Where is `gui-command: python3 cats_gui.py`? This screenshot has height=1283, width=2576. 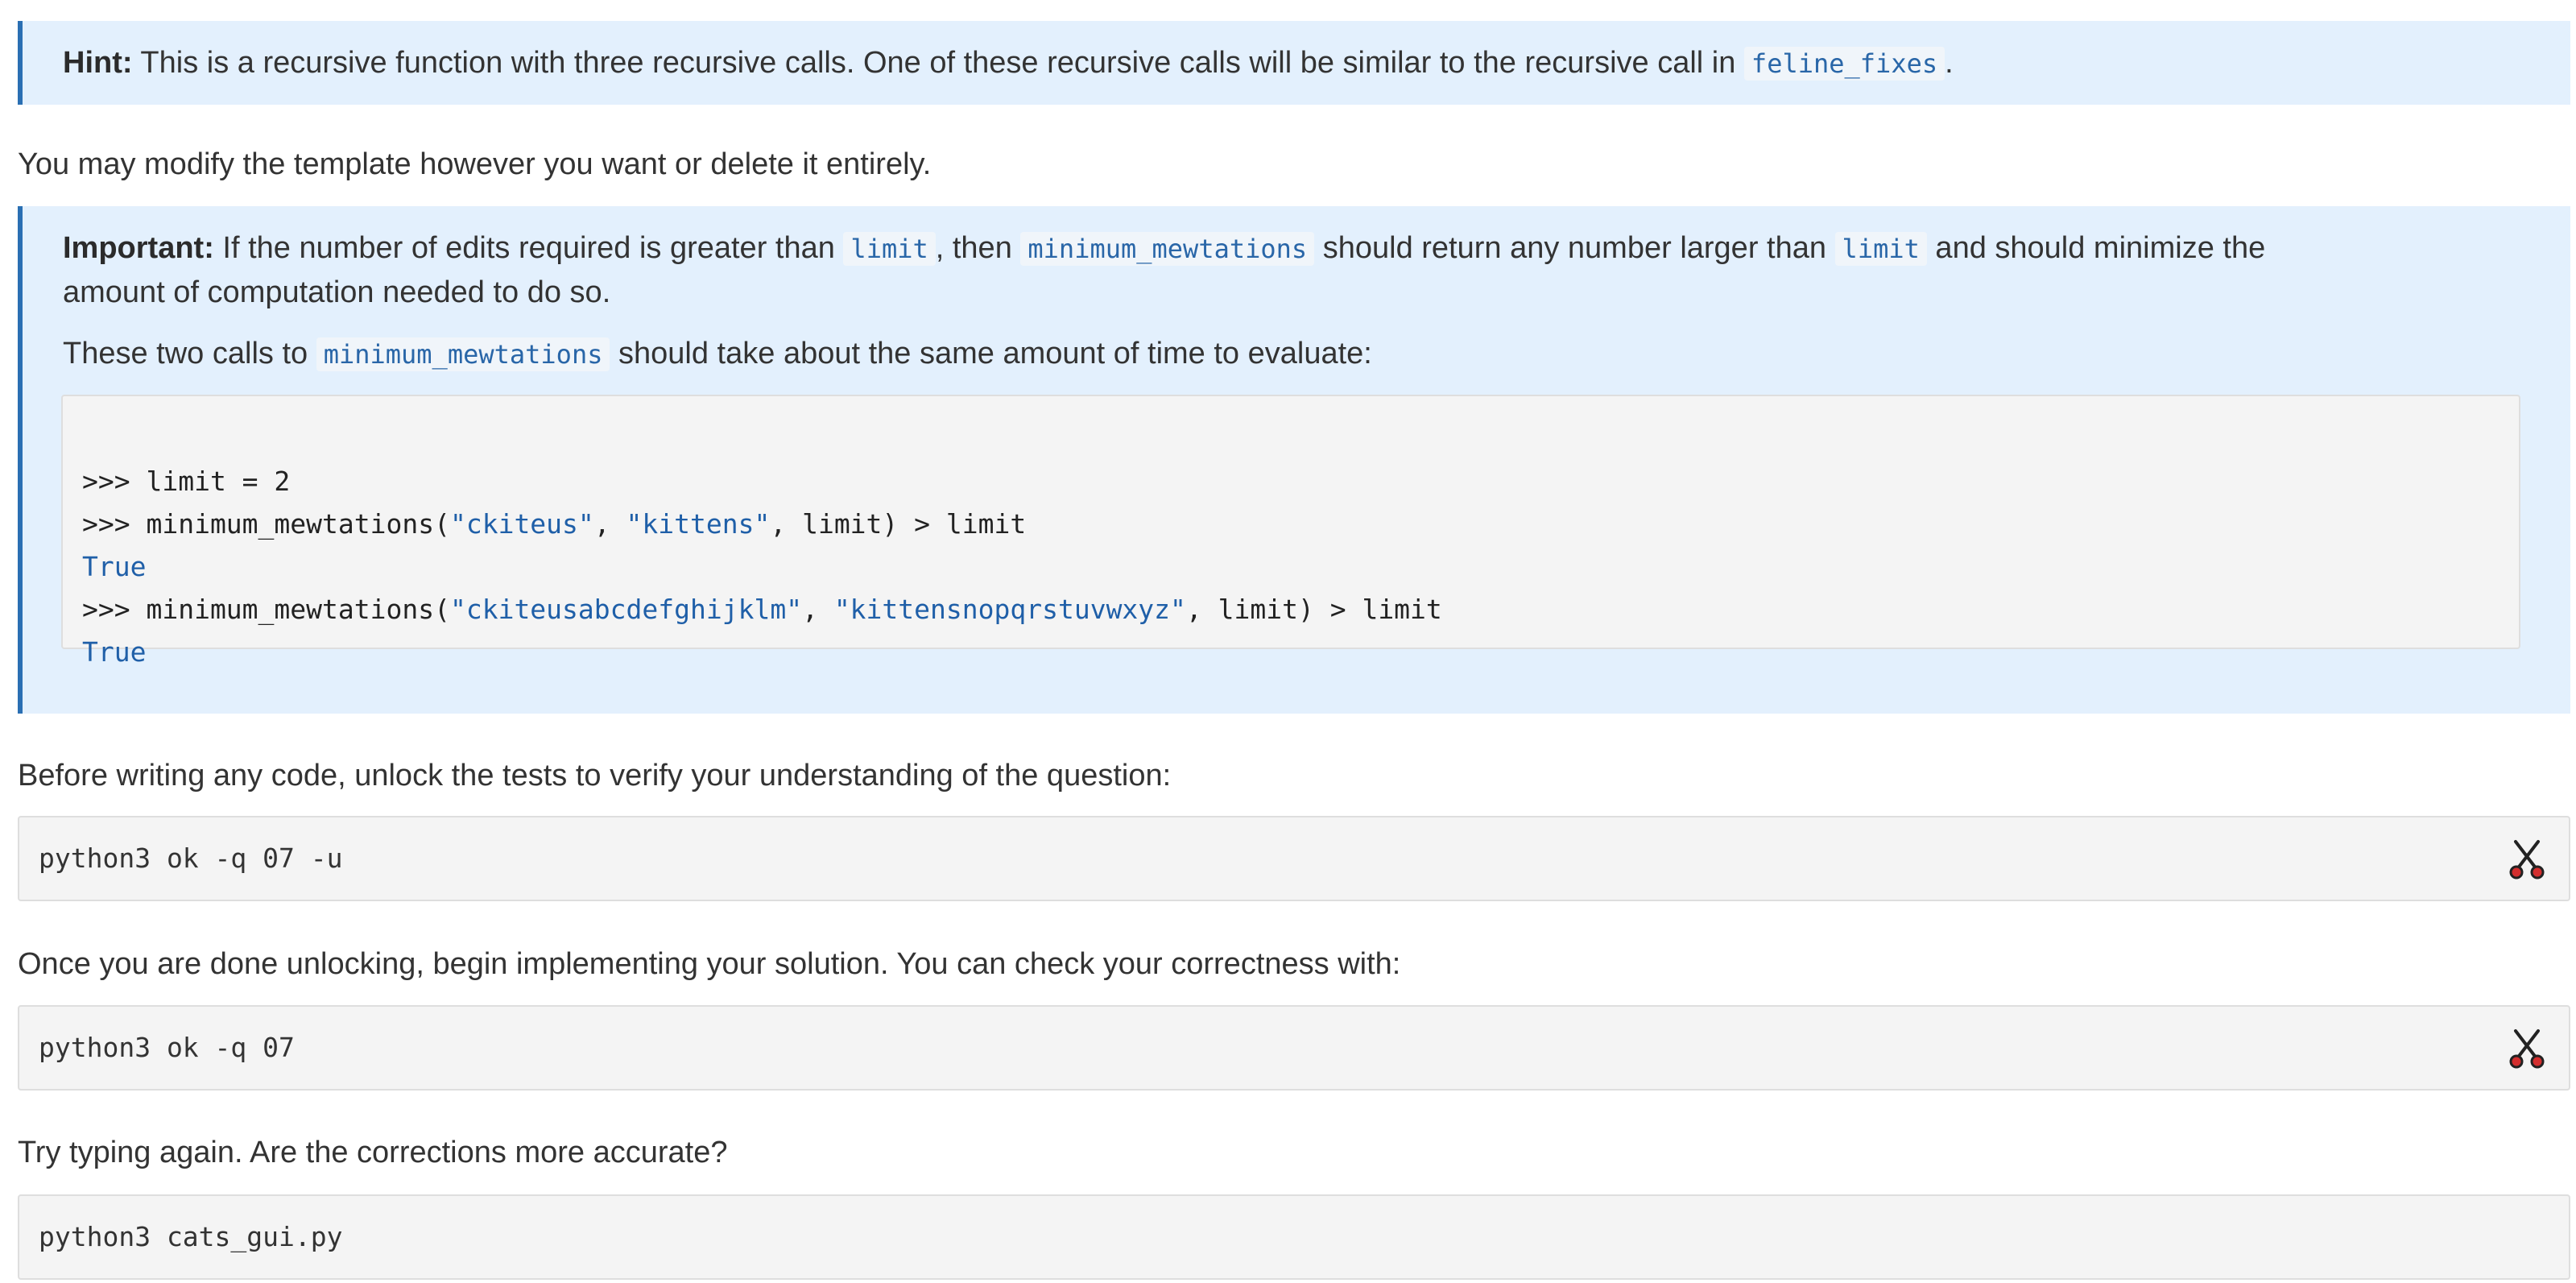
gui-command: python3 cats_gui.py is located at coordinates (191, 1237).